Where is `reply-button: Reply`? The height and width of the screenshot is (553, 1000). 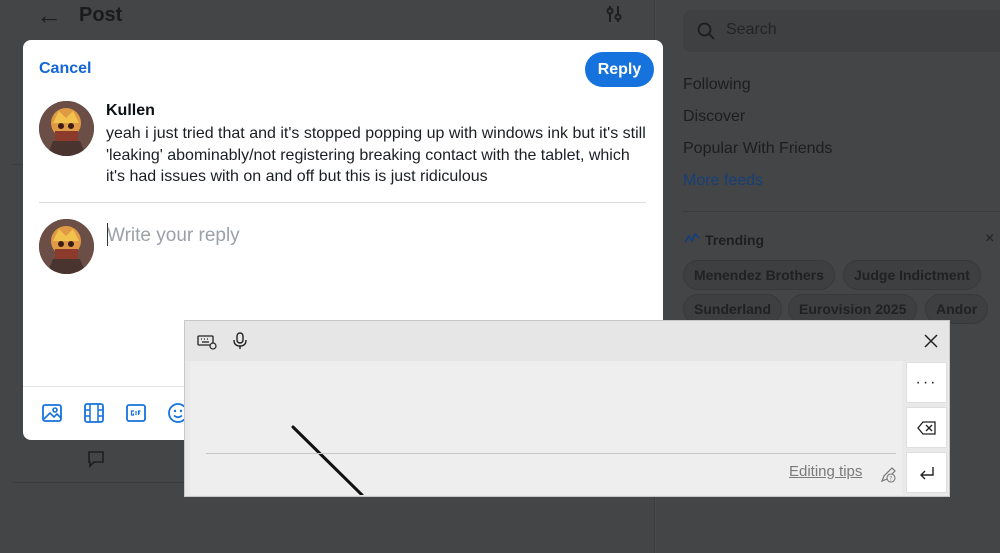 reply-button: Reply is located at coordinates (619, 69).